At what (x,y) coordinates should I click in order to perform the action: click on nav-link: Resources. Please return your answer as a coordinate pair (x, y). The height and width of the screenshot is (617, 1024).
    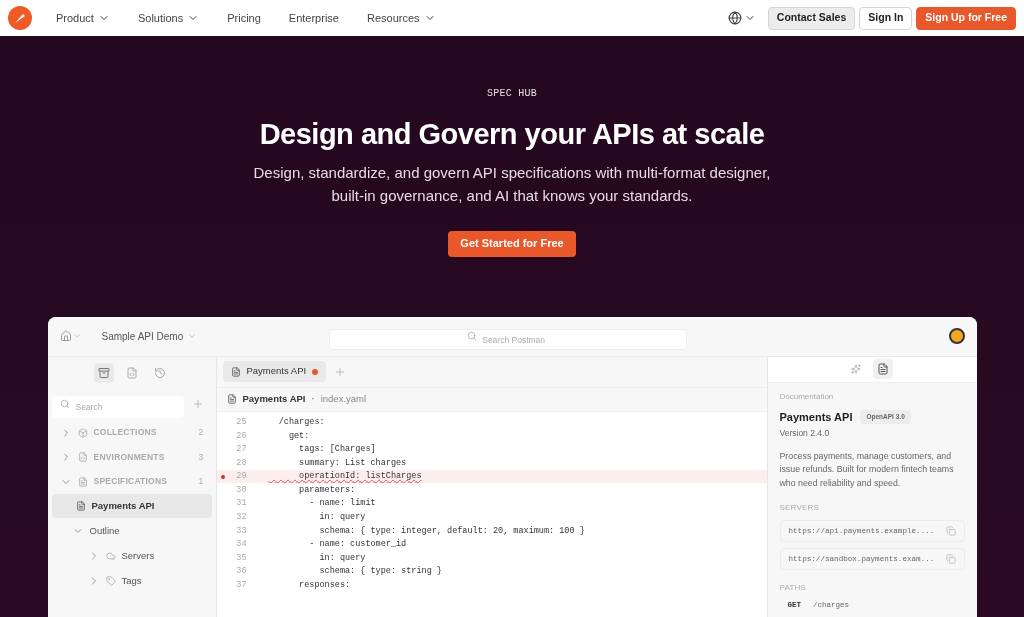
    Looking at the image, I should click on (401, 18).